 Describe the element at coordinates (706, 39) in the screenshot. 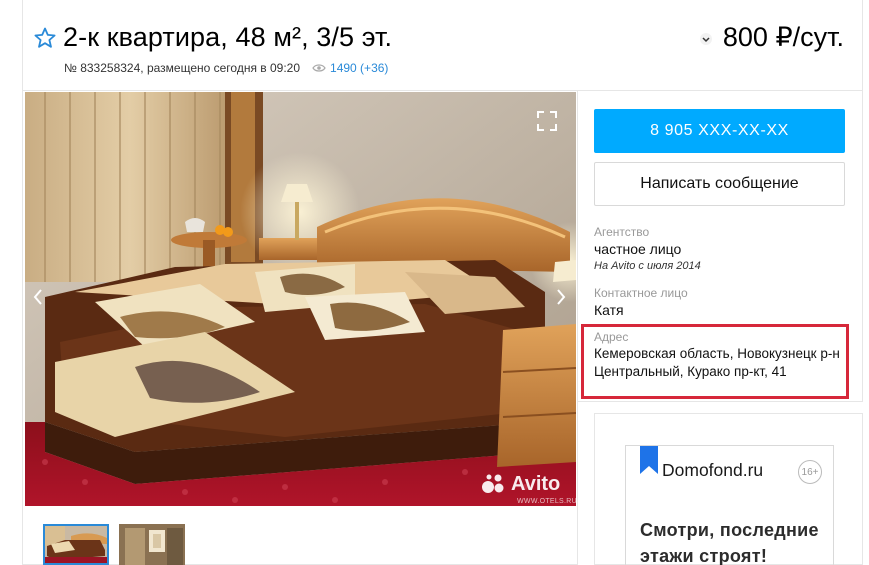

I see `chevron-down-icon` at that location.